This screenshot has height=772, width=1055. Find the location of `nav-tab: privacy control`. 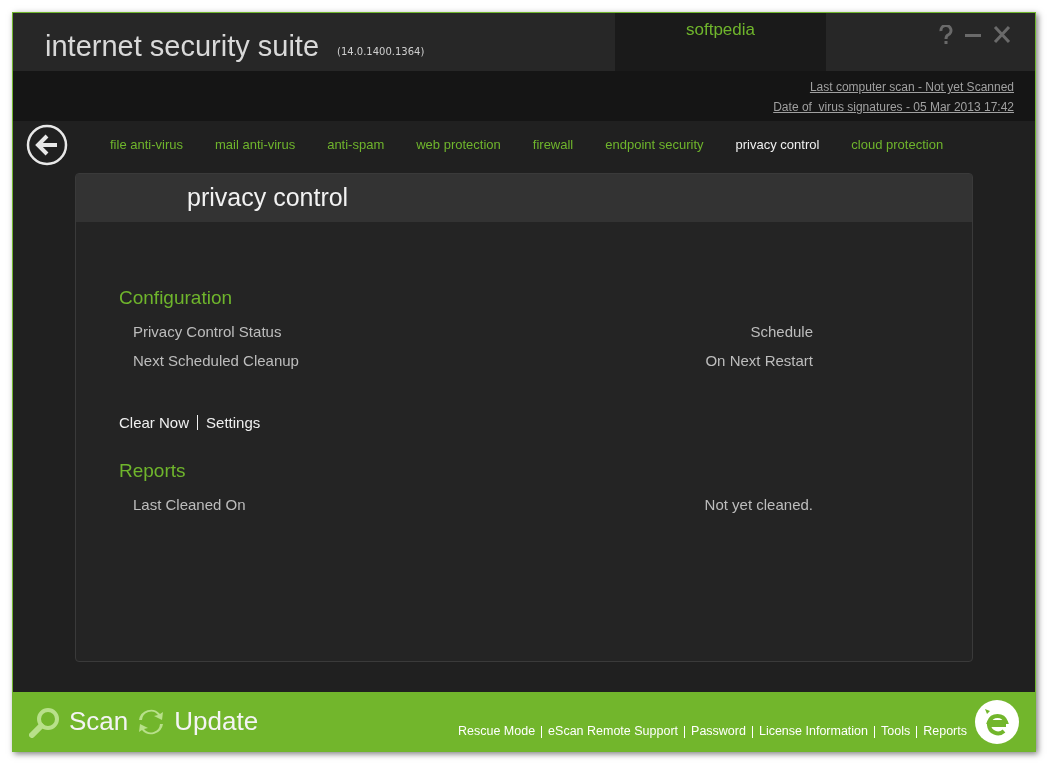

nav-tab: privacy control is located at coordinates (777, 145).